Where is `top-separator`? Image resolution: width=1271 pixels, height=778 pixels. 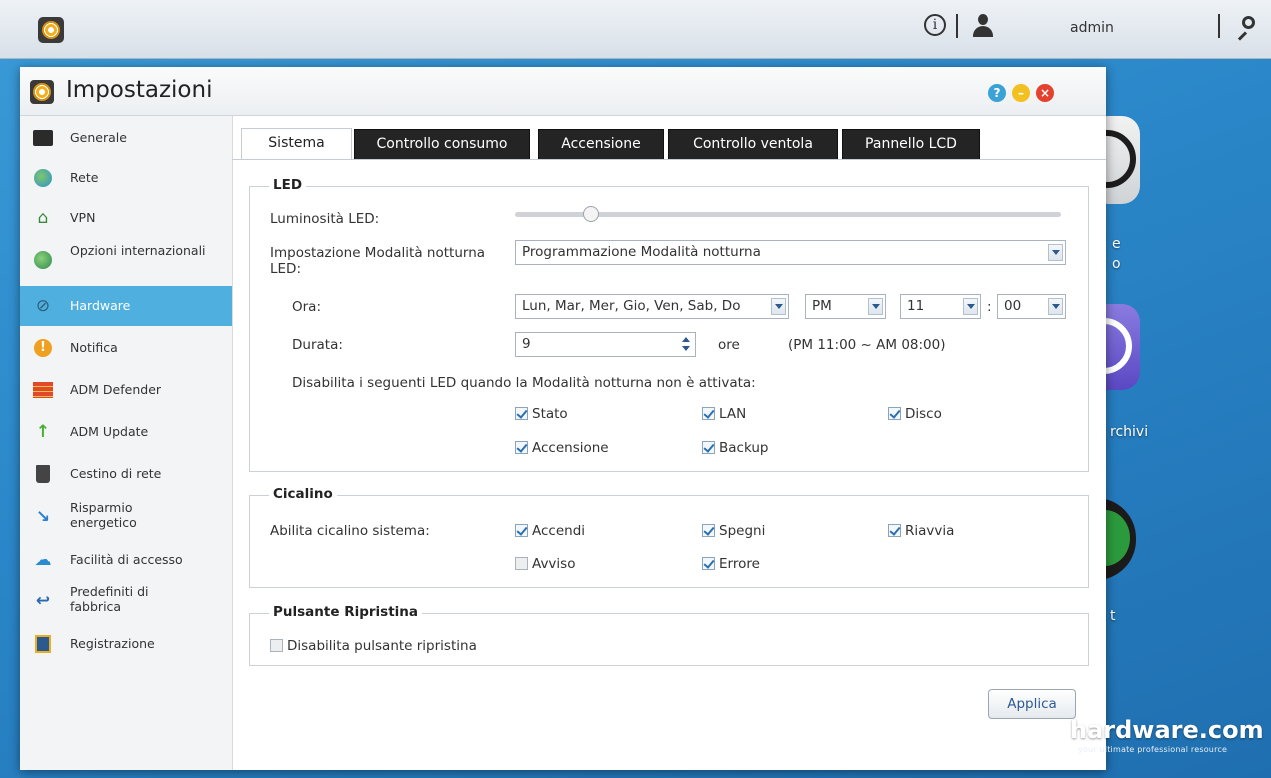 top-separator is located at coordinates (957, 26).